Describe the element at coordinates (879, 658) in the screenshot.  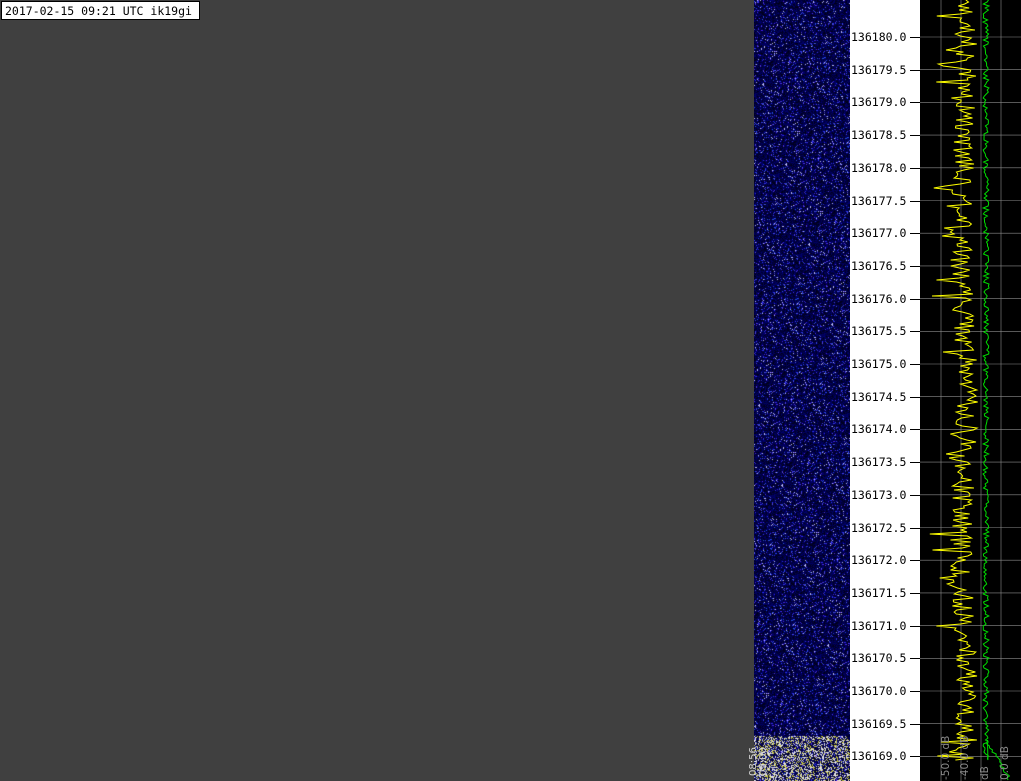
I see `frequency-tick-label: 136170.5` at that location.